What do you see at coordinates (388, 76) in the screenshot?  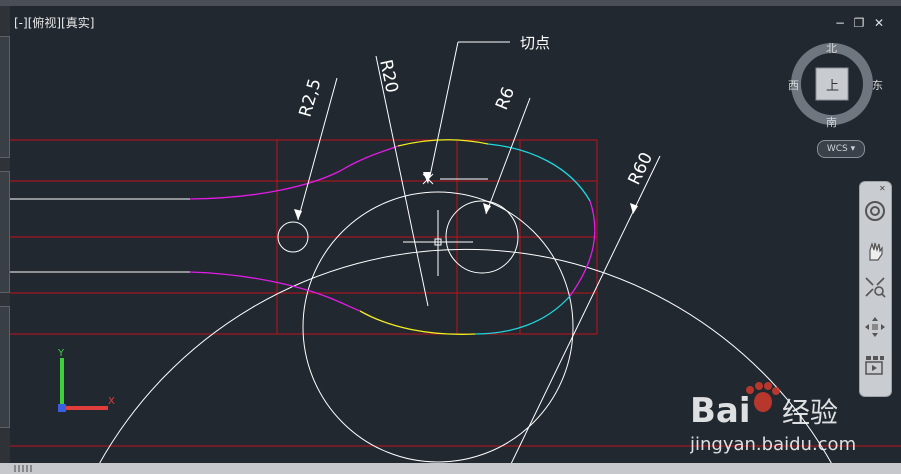 I see `dim-r20: R20` at bounding box center [388, 76].